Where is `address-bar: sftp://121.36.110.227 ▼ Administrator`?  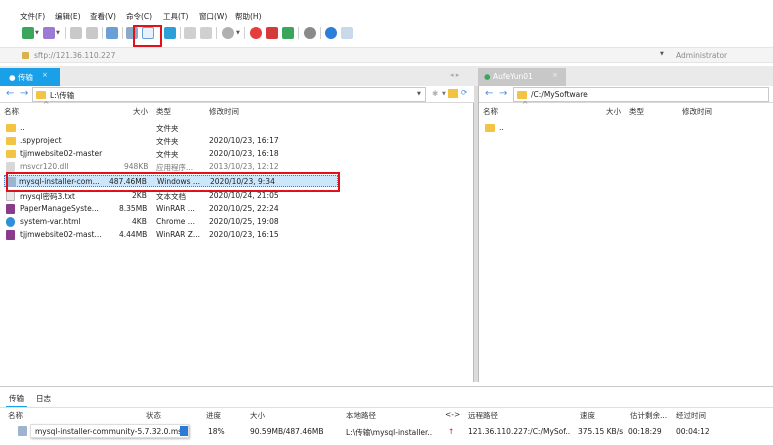
address-bar: sftp://121.36.110.227 ▼ Administrator is located at coordinates (386, 55).